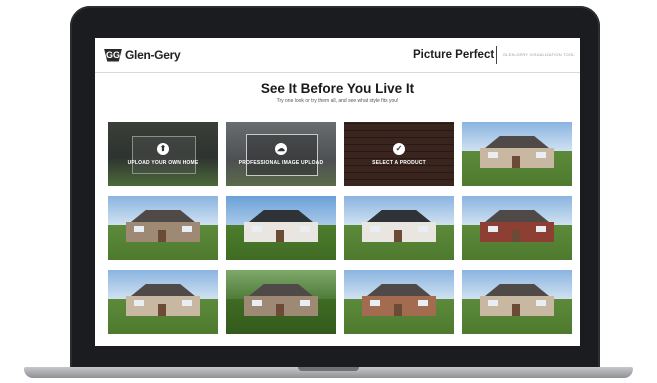  Describe the element at coordinates (539, 54) in the screenshot. I see `header-tagline: GLEN-GERY VISUALIZATION TOOL` at that location.